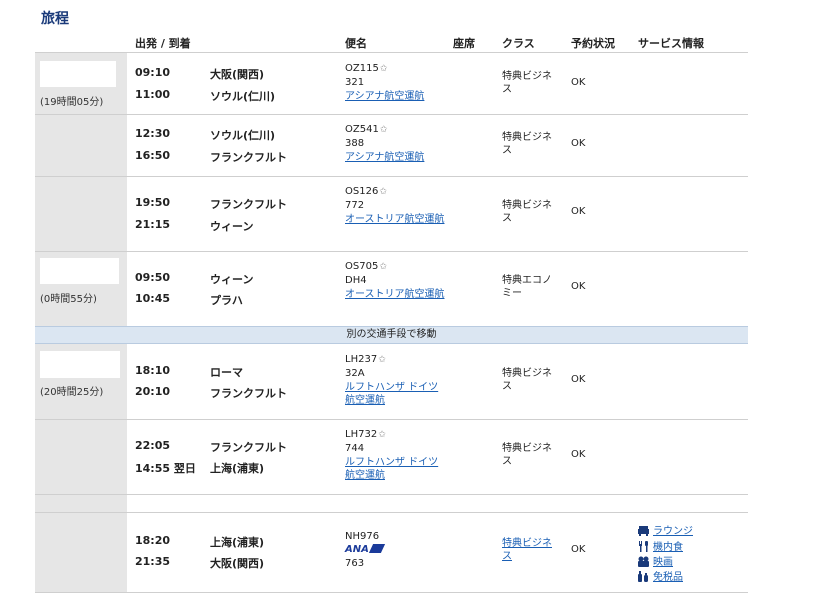 The image size is (825, 601). Describe the element at coordinates (655, 560) in the screenshot. I see `service-movie-link: 映画` at that location.